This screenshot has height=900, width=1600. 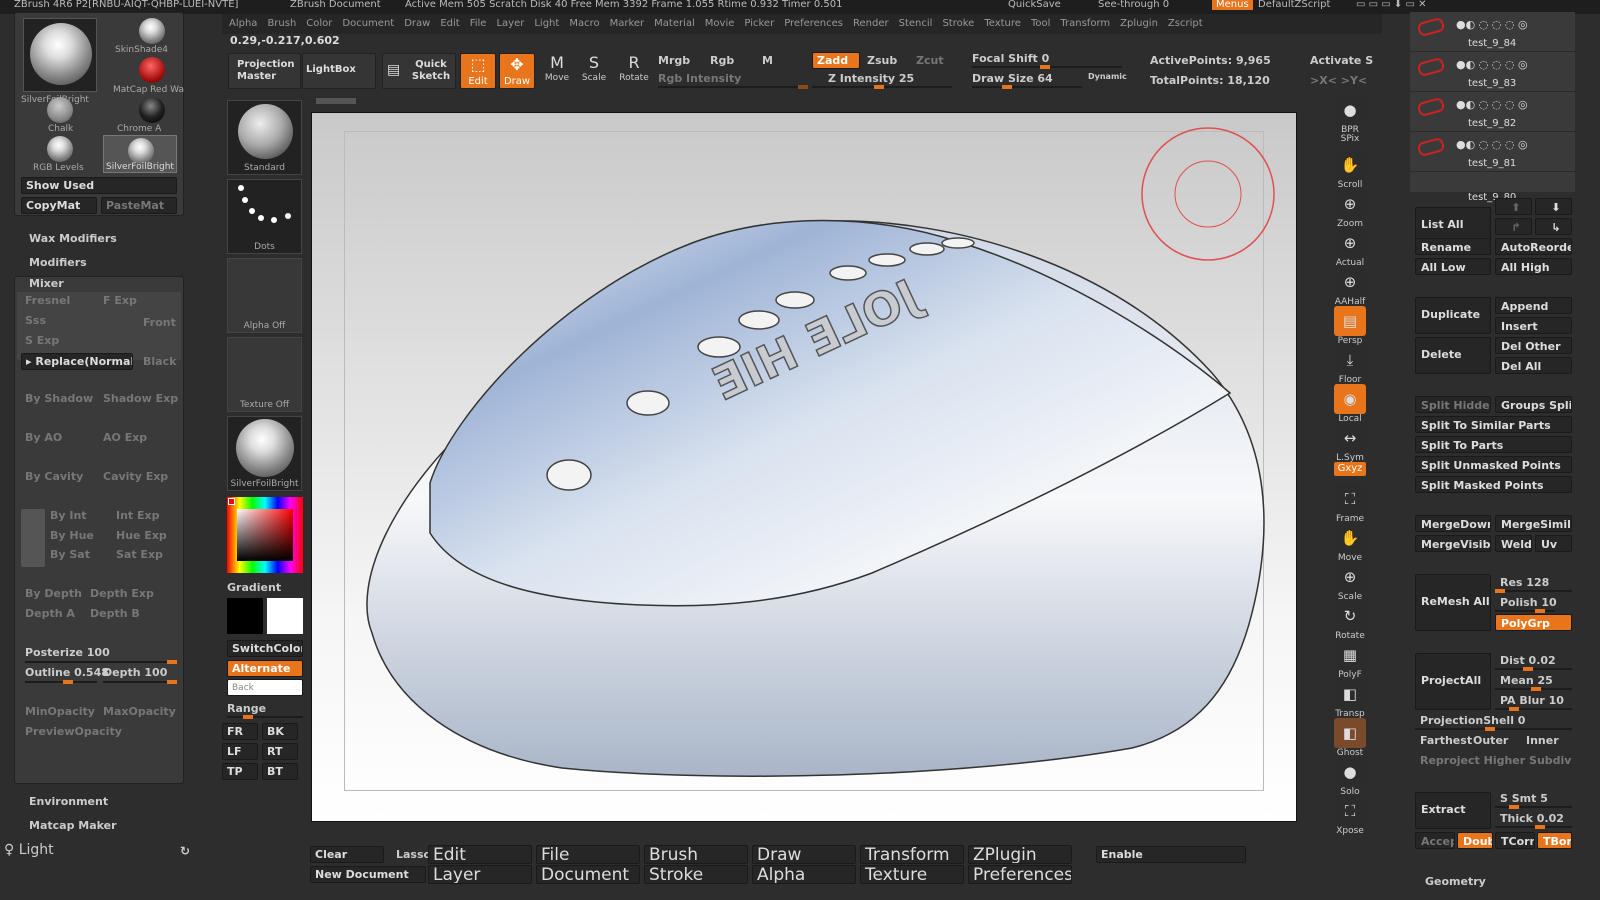 I want to click on lasso-button: Lasso, so click(x=413, y=854).